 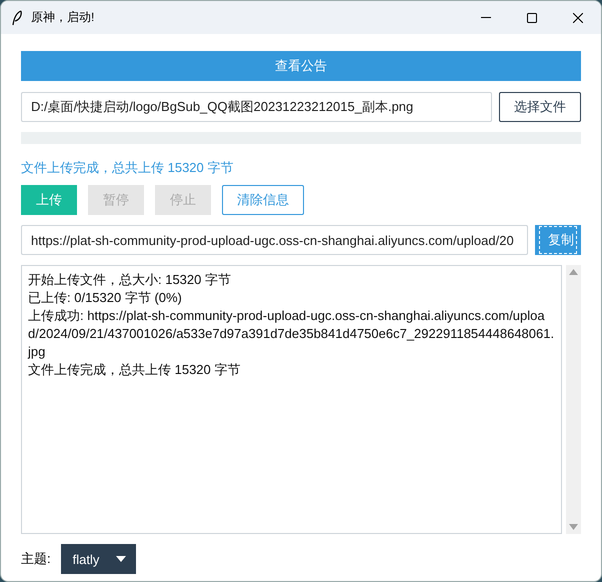 I want to click on scrollbar, so click(x=573, y=399).